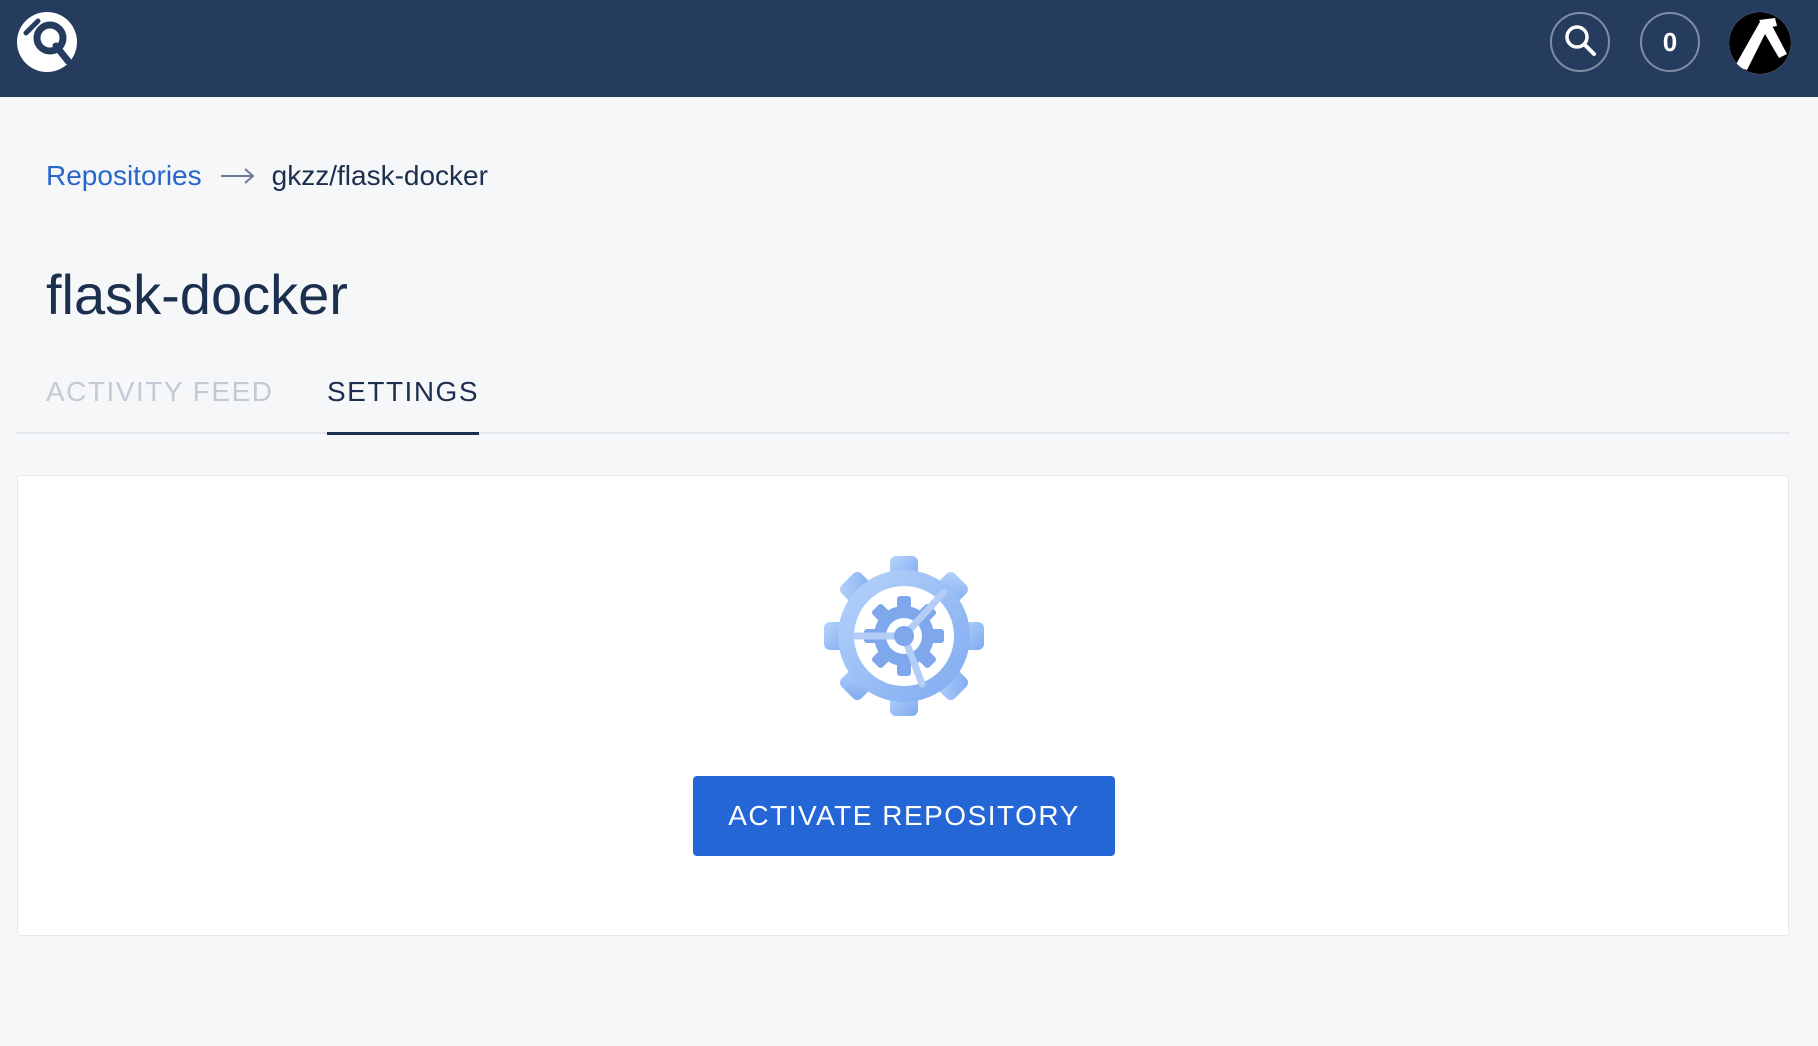 Image resolution: width=1818 pixels, height=1046 pixels. What do you see at coordinates (197, 294) in the screenshot?
I see `page-title: flask-docker` at bounding box center [197, 294].